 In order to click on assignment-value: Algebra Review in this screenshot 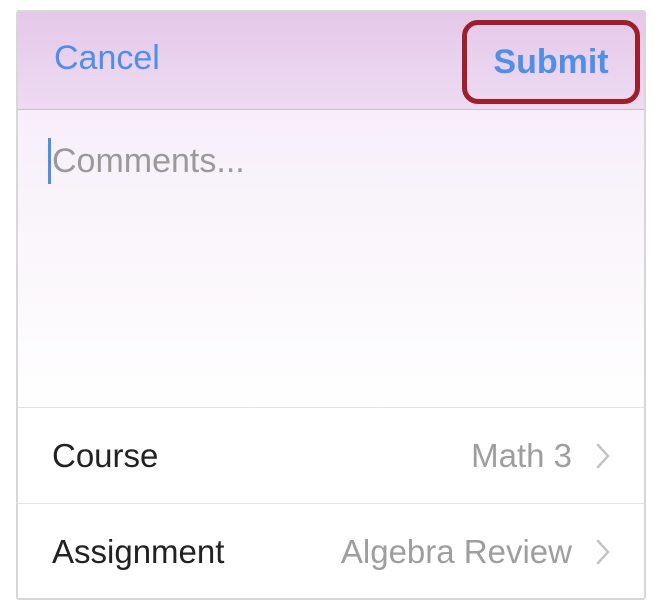, I will do `click(456, 551)`.